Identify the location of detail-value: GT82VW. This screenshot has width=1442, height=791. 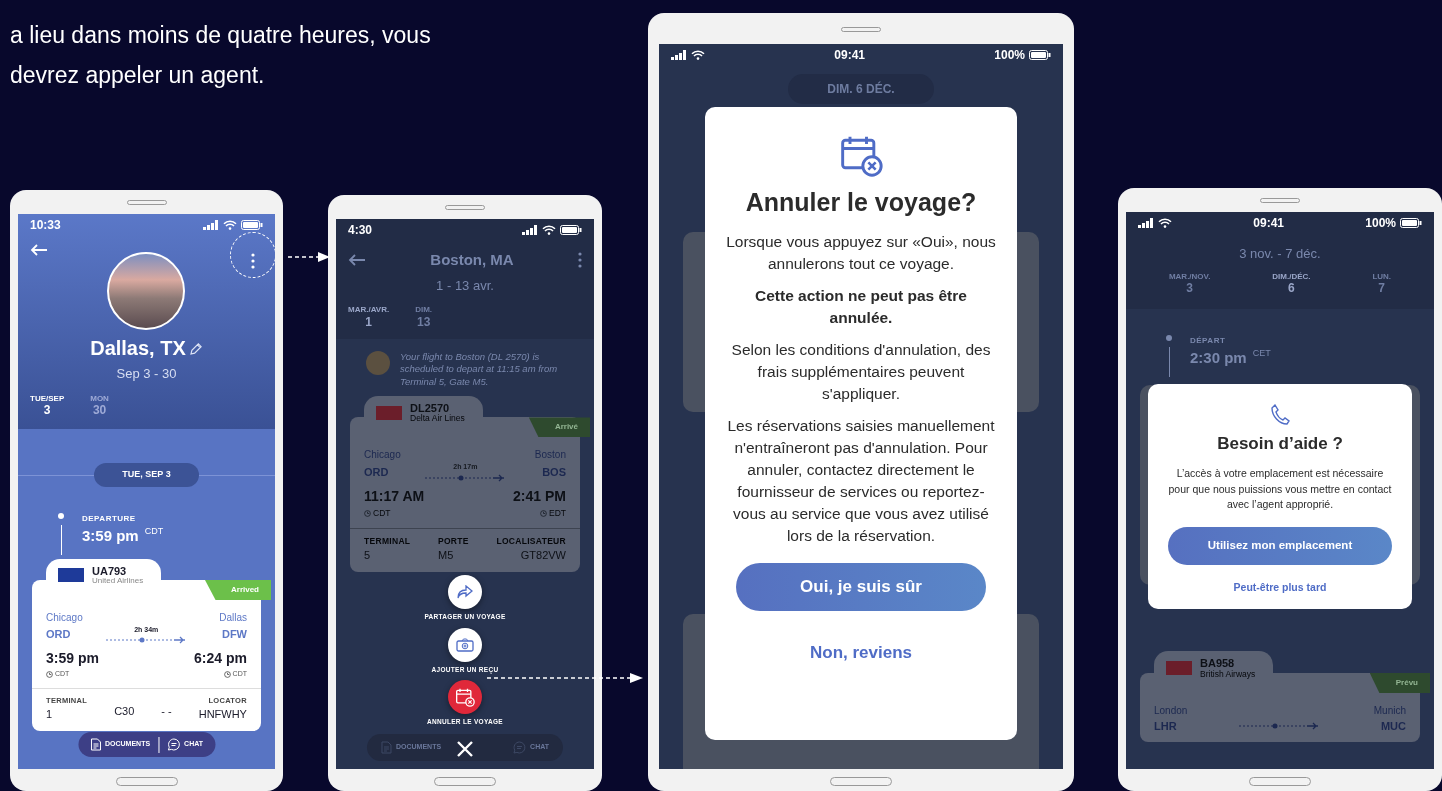
(543, 556).